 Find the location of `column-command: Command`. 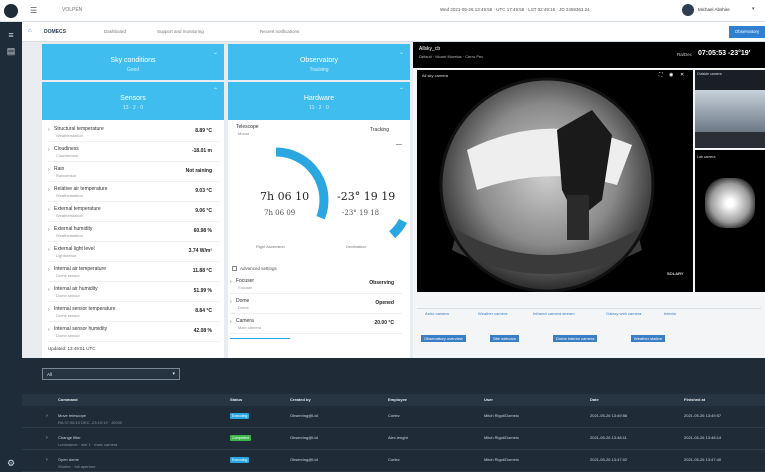

column-command: Command is located at coordinates (68, 399).